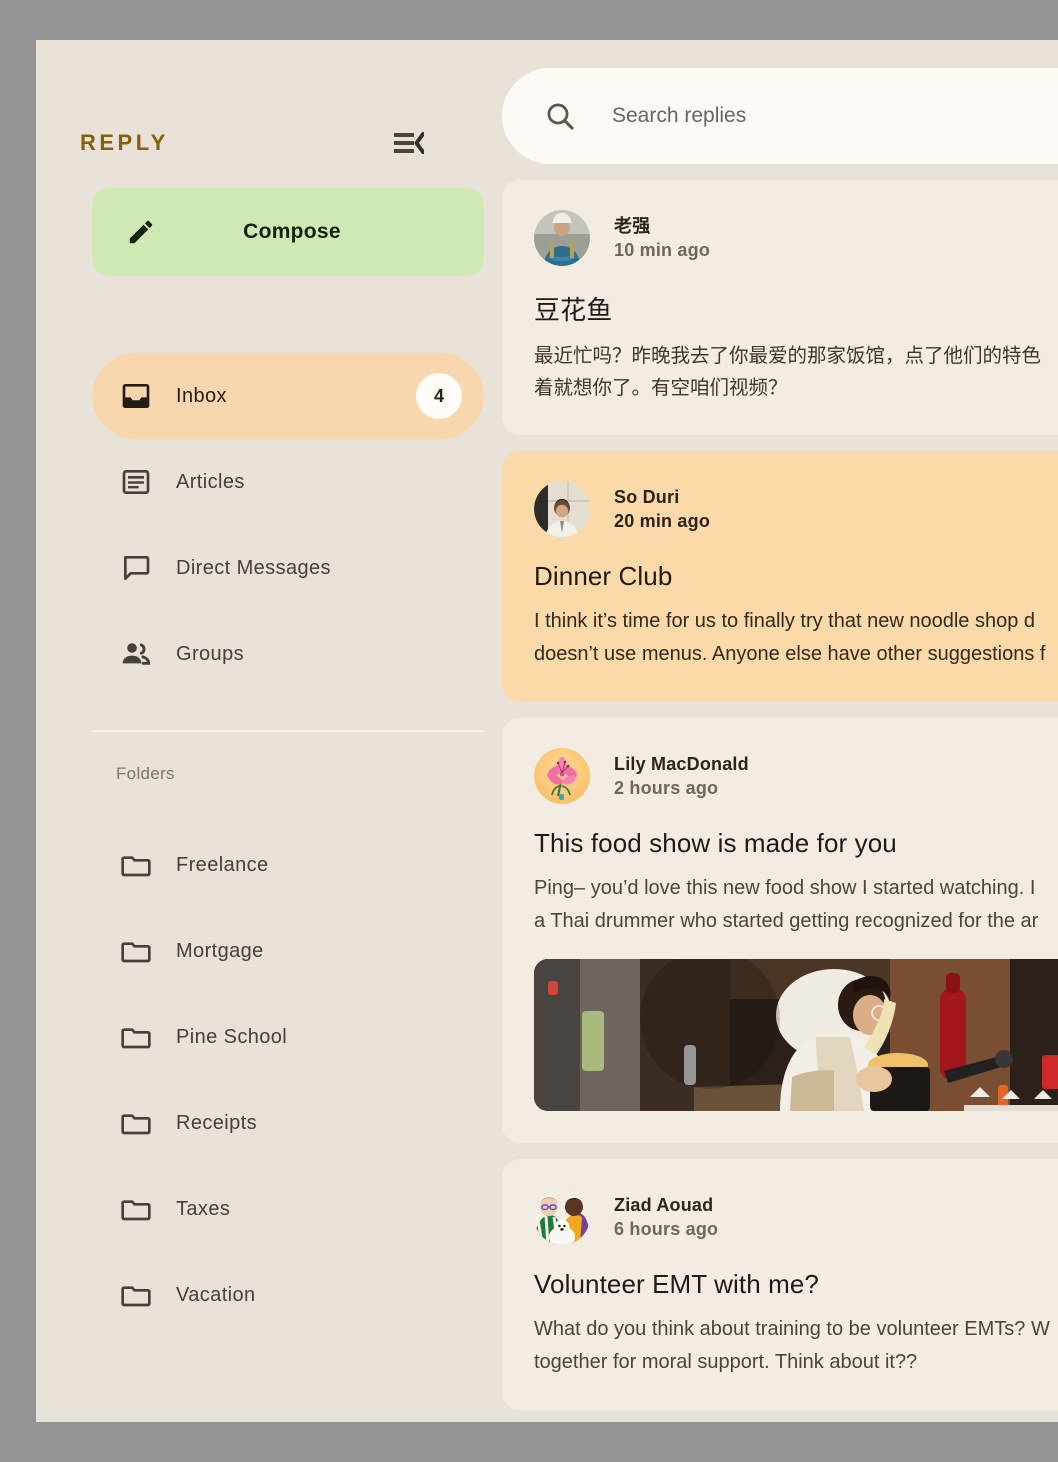 The image size is (1058, 1462). What do you see at coordinates (220, 950) in the screenshot?
I see `sidebar-folder-label: Mortgage` at bounding box center [220, 950].